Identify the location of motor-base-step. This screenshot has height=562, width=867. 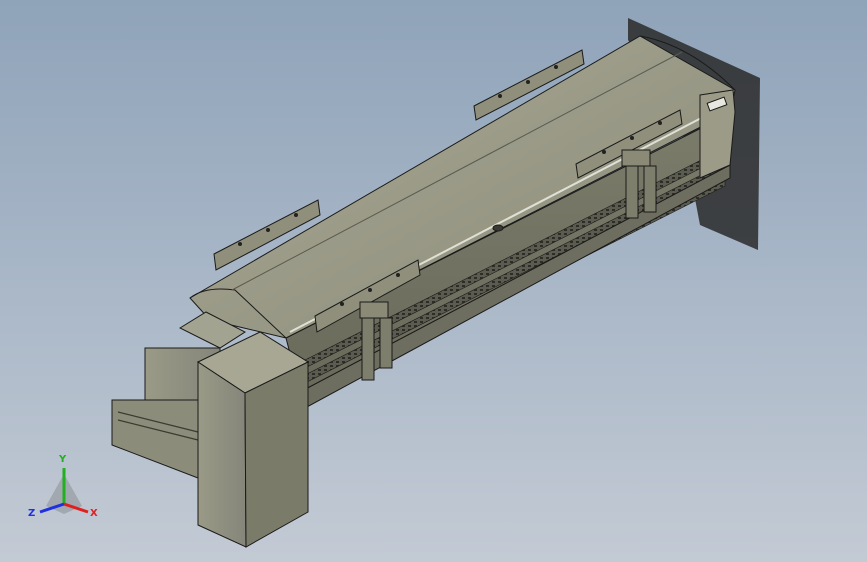
(155, 439).